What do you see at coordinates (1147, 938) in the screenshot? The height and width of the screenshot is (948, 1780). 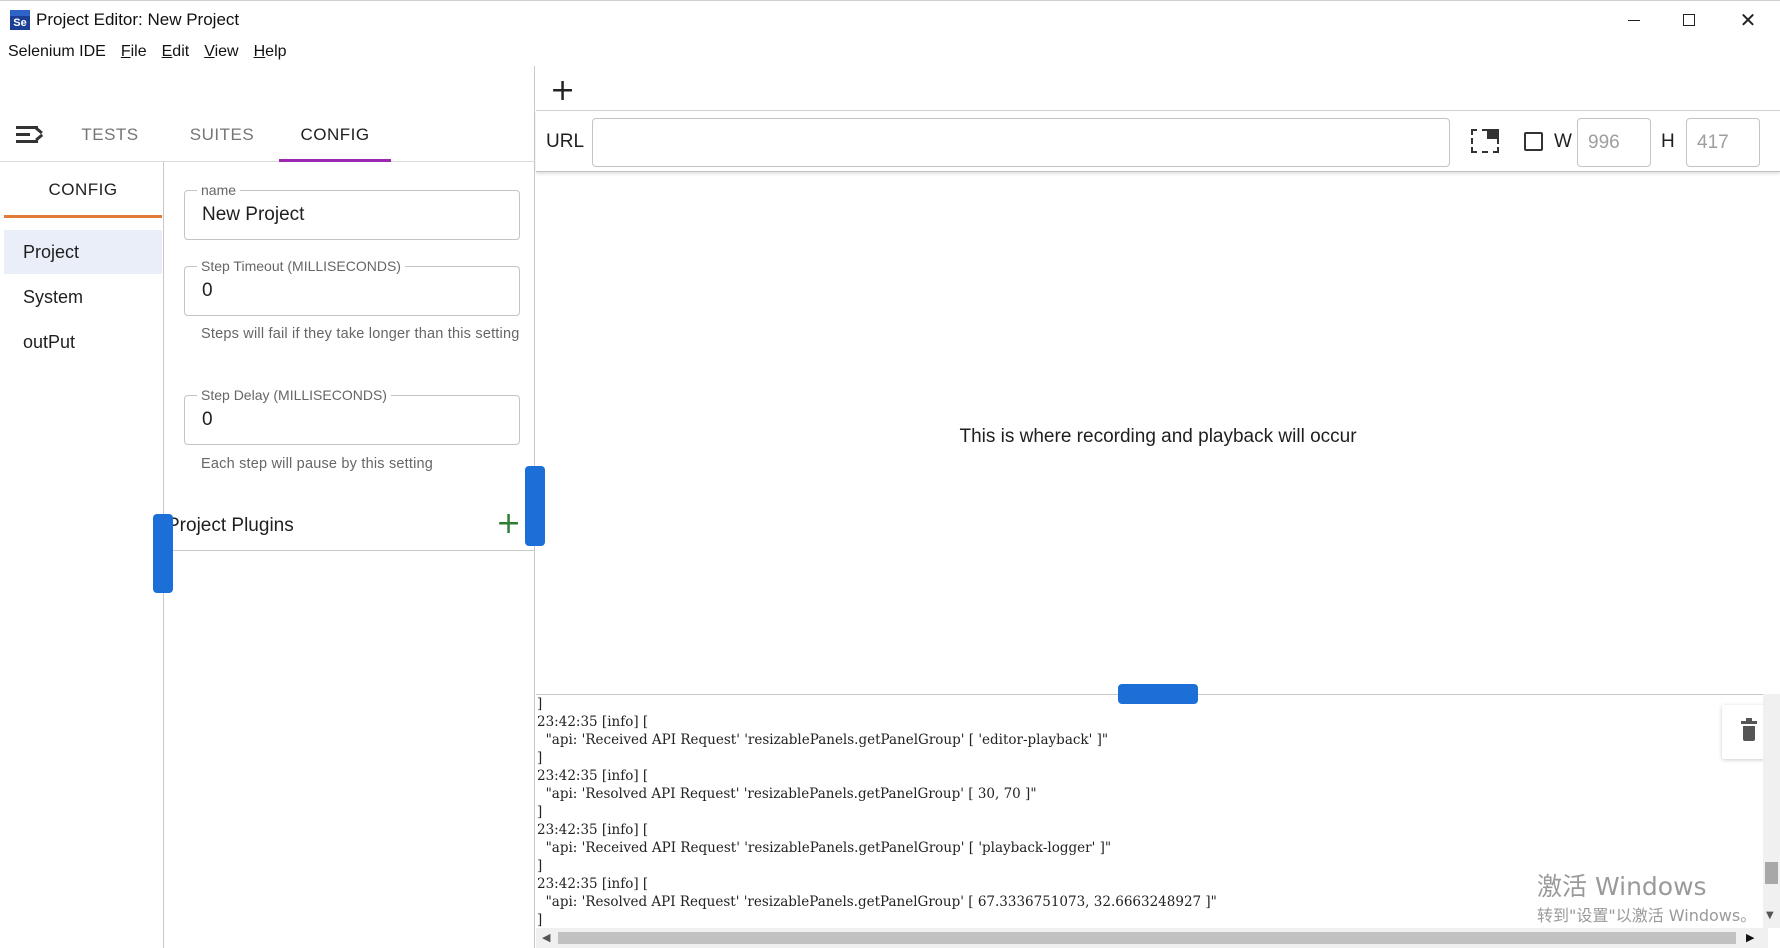 I see `log-horizontal-scroll-thumb` at bounding box center [1147, 938].